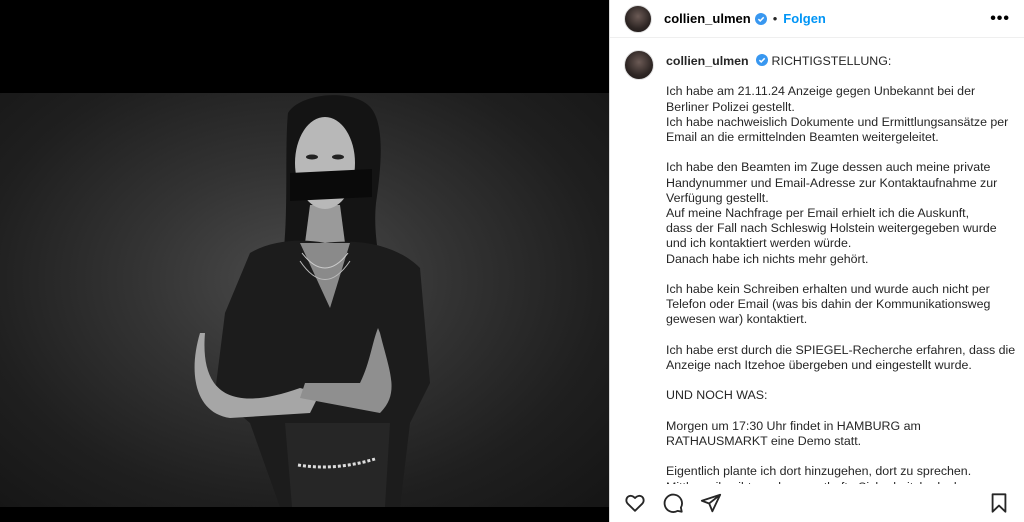 Image resolution: width=1024 pixels, height=522 pixels. I want to click on more-options-icon: •••, so click(1000, 19).